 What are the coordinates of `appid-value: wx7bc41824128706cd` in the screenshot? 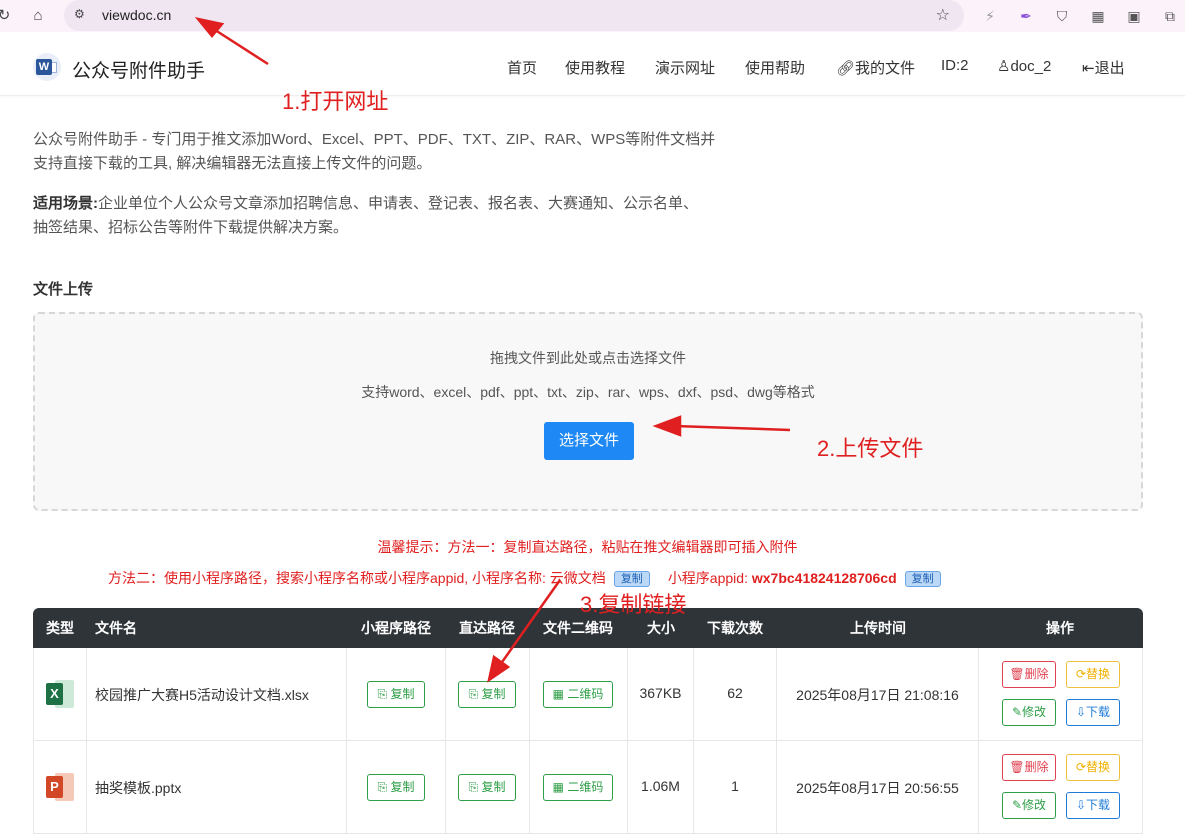 It's located at (824, 578).